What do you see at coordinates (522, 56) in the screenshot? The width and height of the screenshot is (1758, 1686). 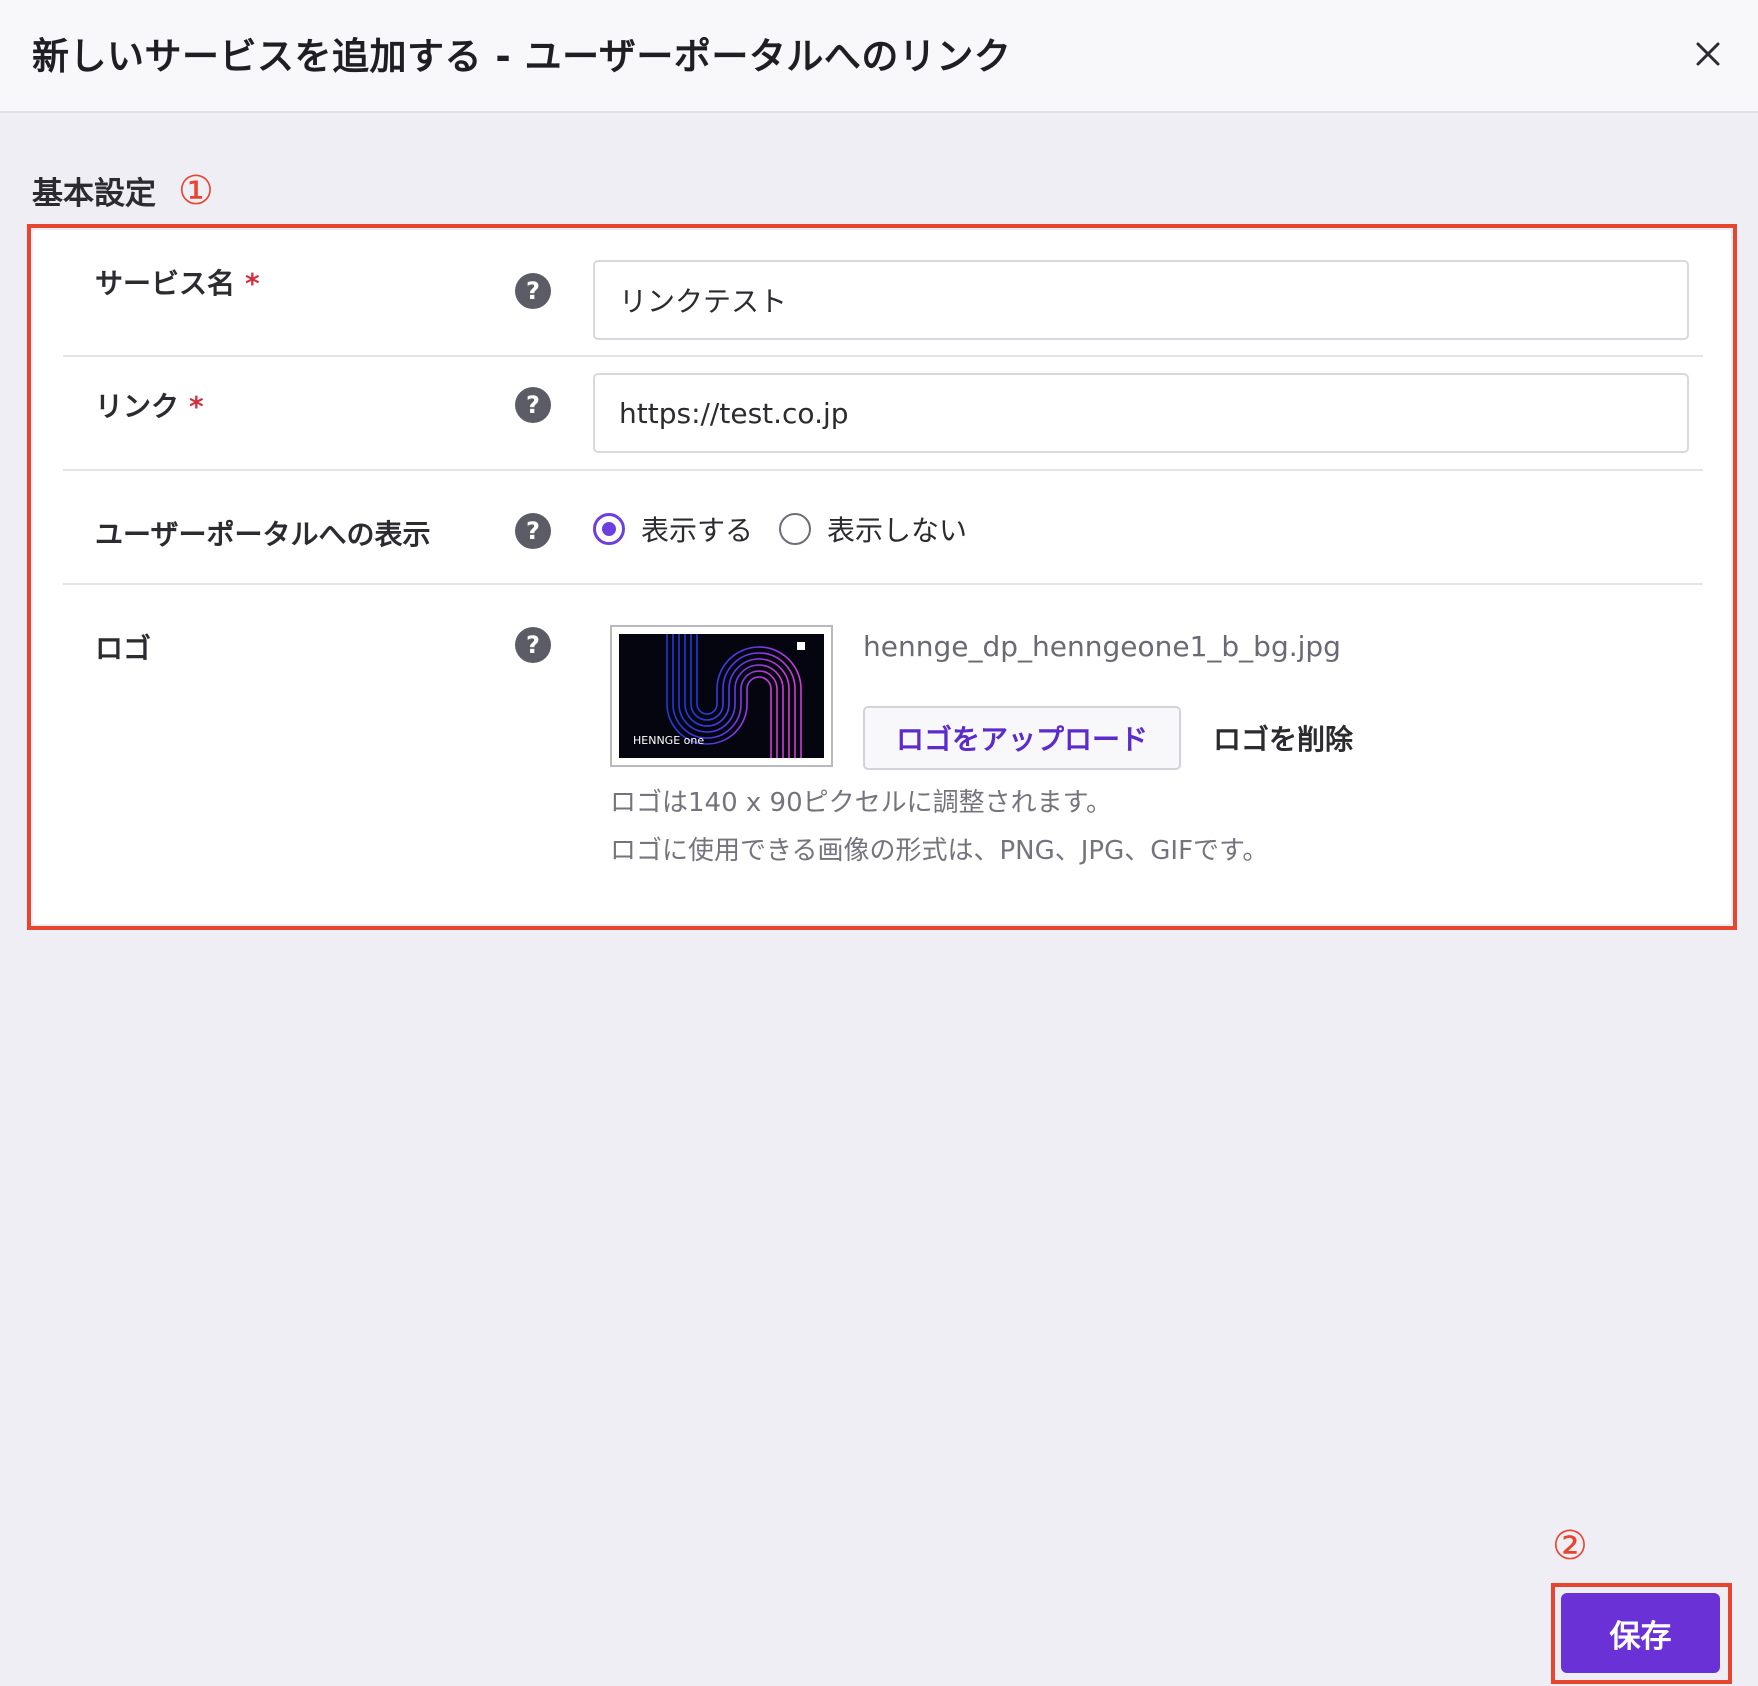 I see `dialog-title: 新しいサービスを追加する - ユーザーポータルへのリンク` at bounding box center [522, 56].